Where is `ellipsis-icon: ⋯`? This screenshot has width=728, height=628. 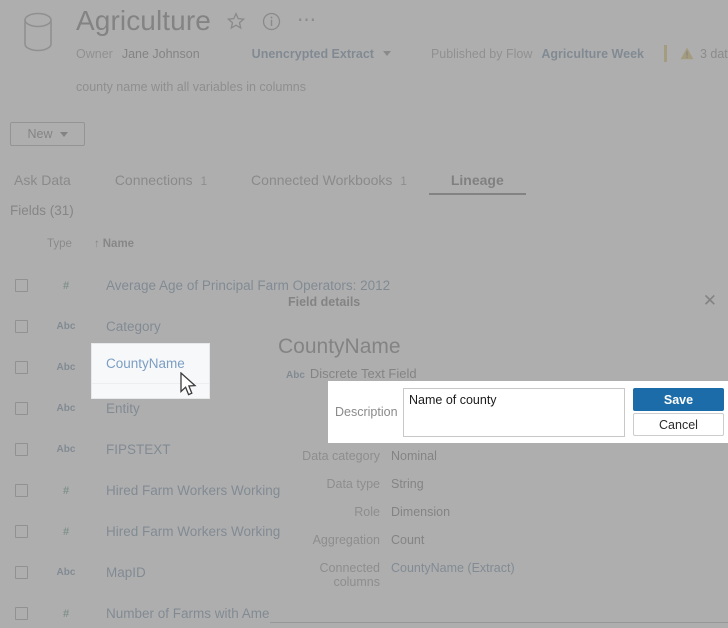
ellipsis-icon: ⋯ is located at coordinates (307, 20).